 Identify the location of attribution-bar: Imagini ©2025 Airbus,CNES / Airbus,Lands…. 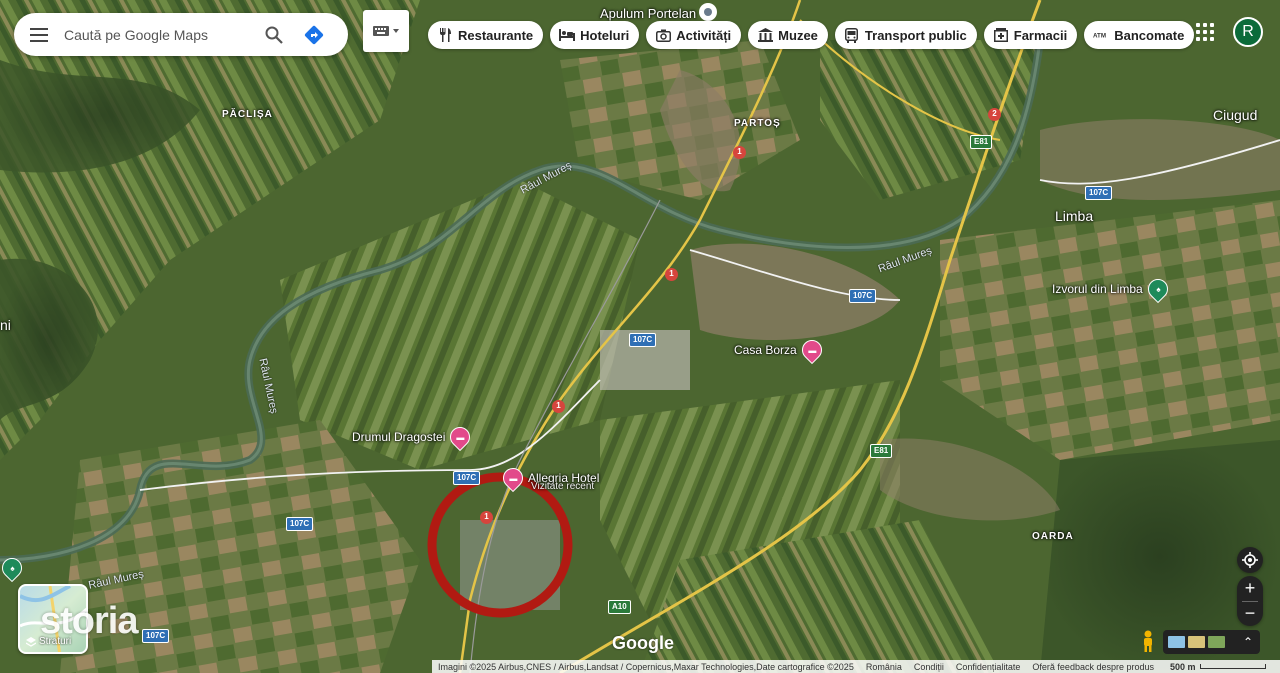
(856, 666).